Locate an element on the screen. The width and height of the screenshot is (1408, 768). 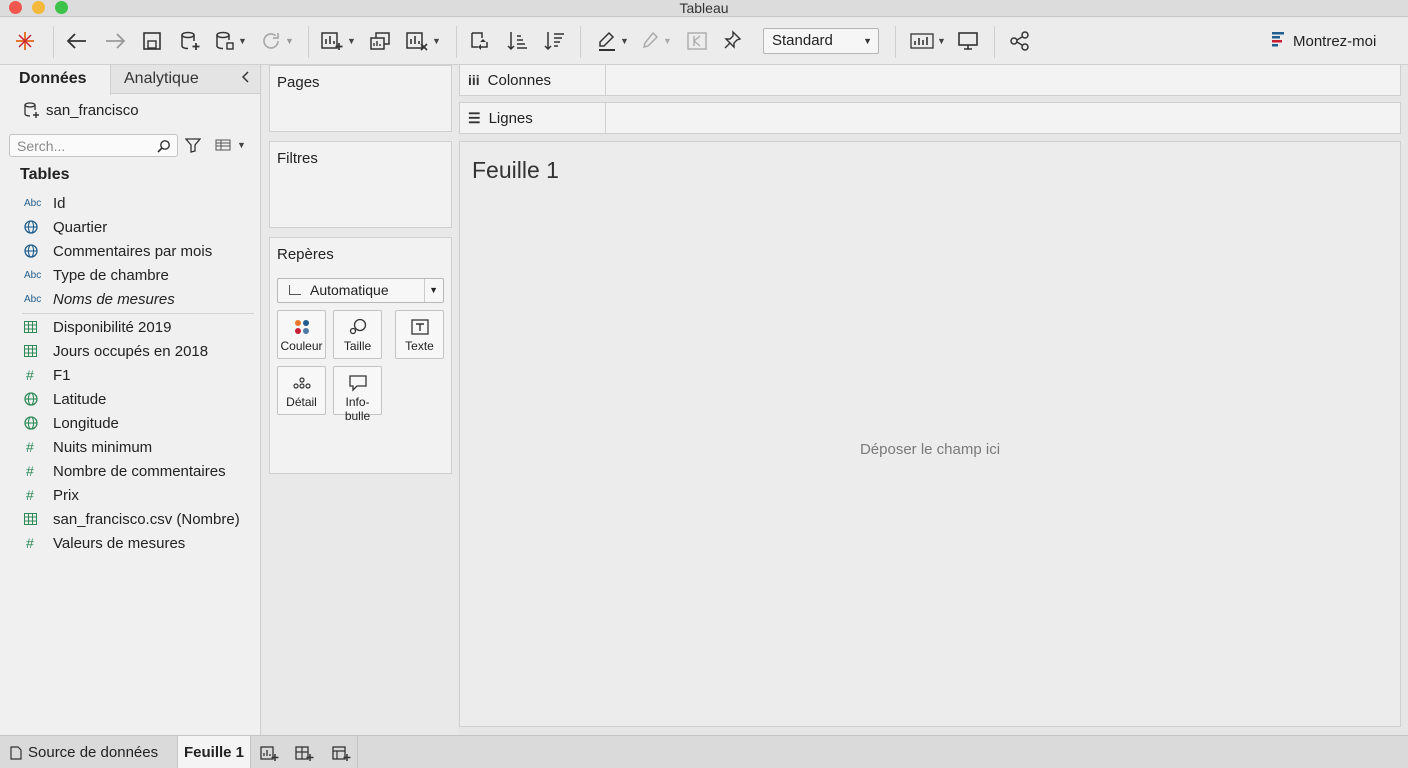
tab-data-source: Source de données is located at coordinates (89, 752).